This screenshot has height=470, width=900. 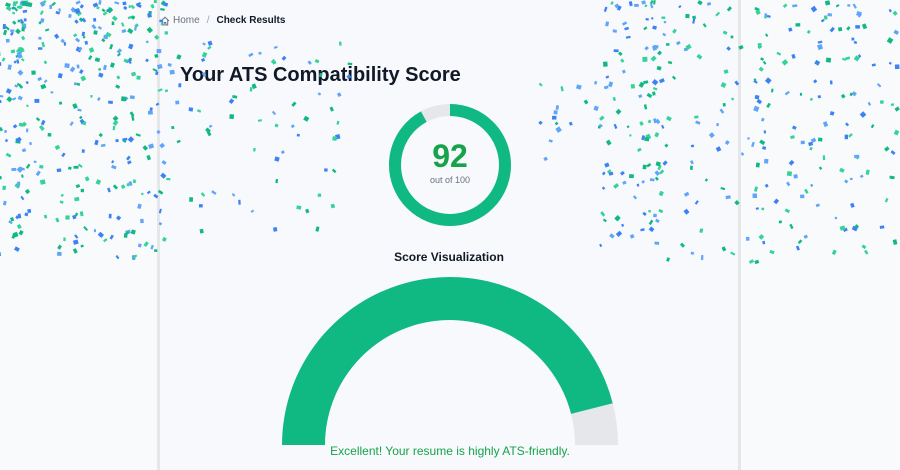 I want to click on score-max-label: out of 100, so click(x=450, y=180).